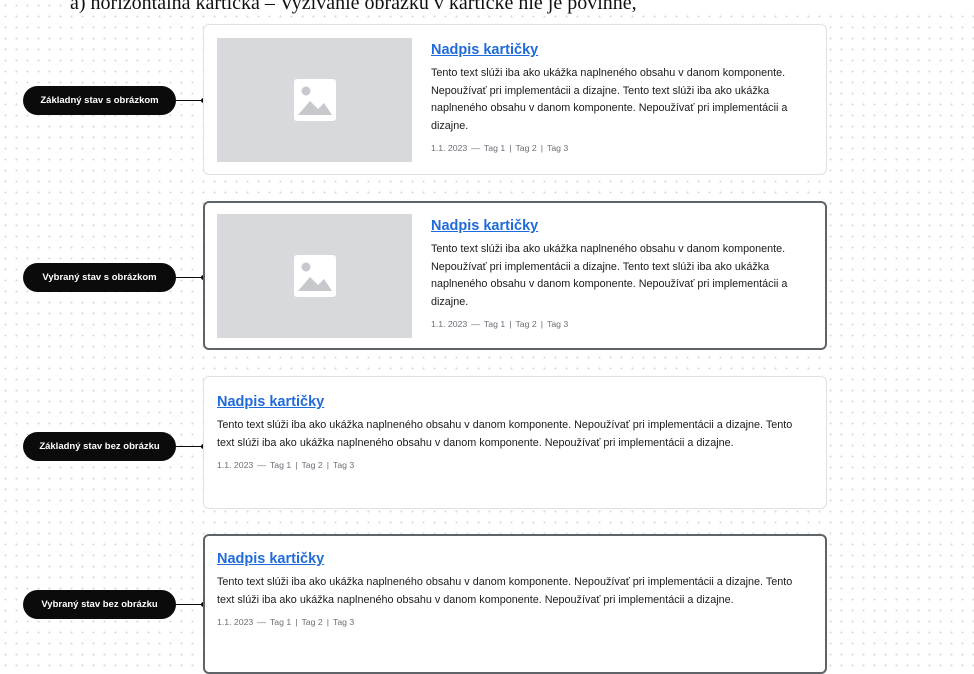 Image resolution: width=974 pixels, height=674 pixels. Describe the element at coordinates (99, 446) in the screenshot. I see `state-label-pill: Základný stav bez obrázku` at that location.